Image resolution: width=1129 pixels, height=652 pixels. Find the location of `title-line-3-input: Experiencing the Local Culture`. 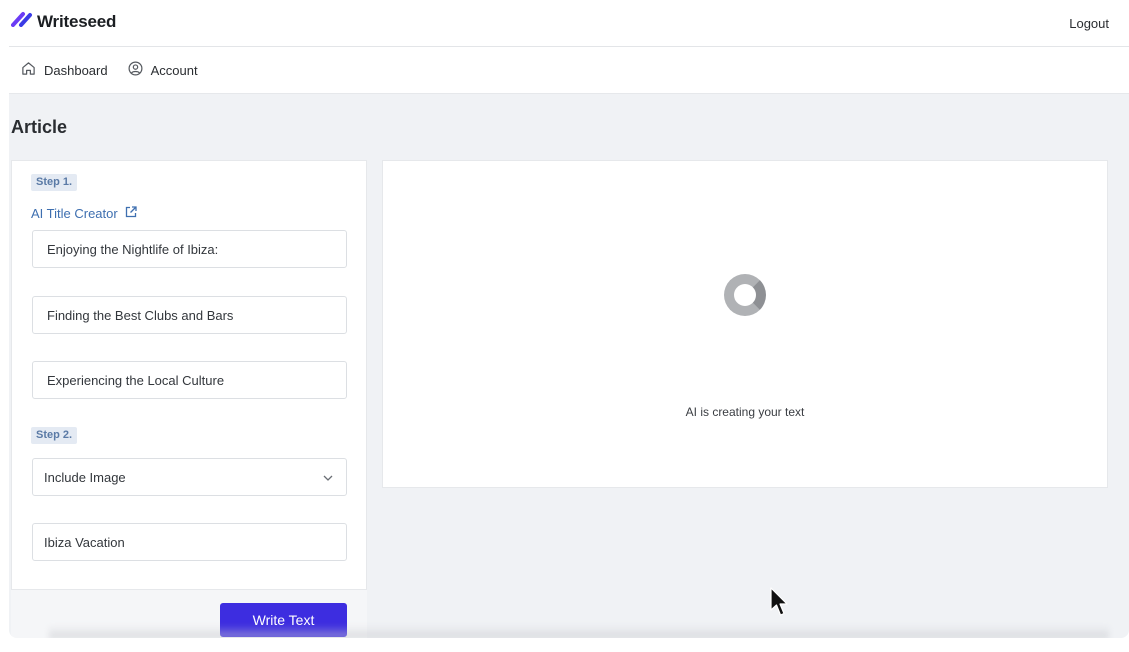

title-line-3-input: Experiencing the Local Culture is located at coordinates (189, 380).